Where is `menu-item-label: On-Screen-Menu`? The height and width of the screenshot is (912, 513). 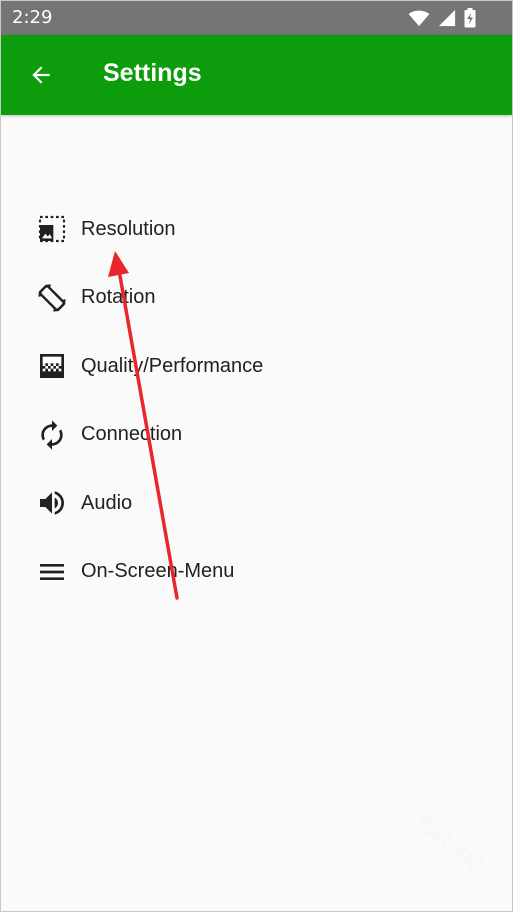 menu-item-label: On-Screen-Menu is located at coordinates (158, 571).